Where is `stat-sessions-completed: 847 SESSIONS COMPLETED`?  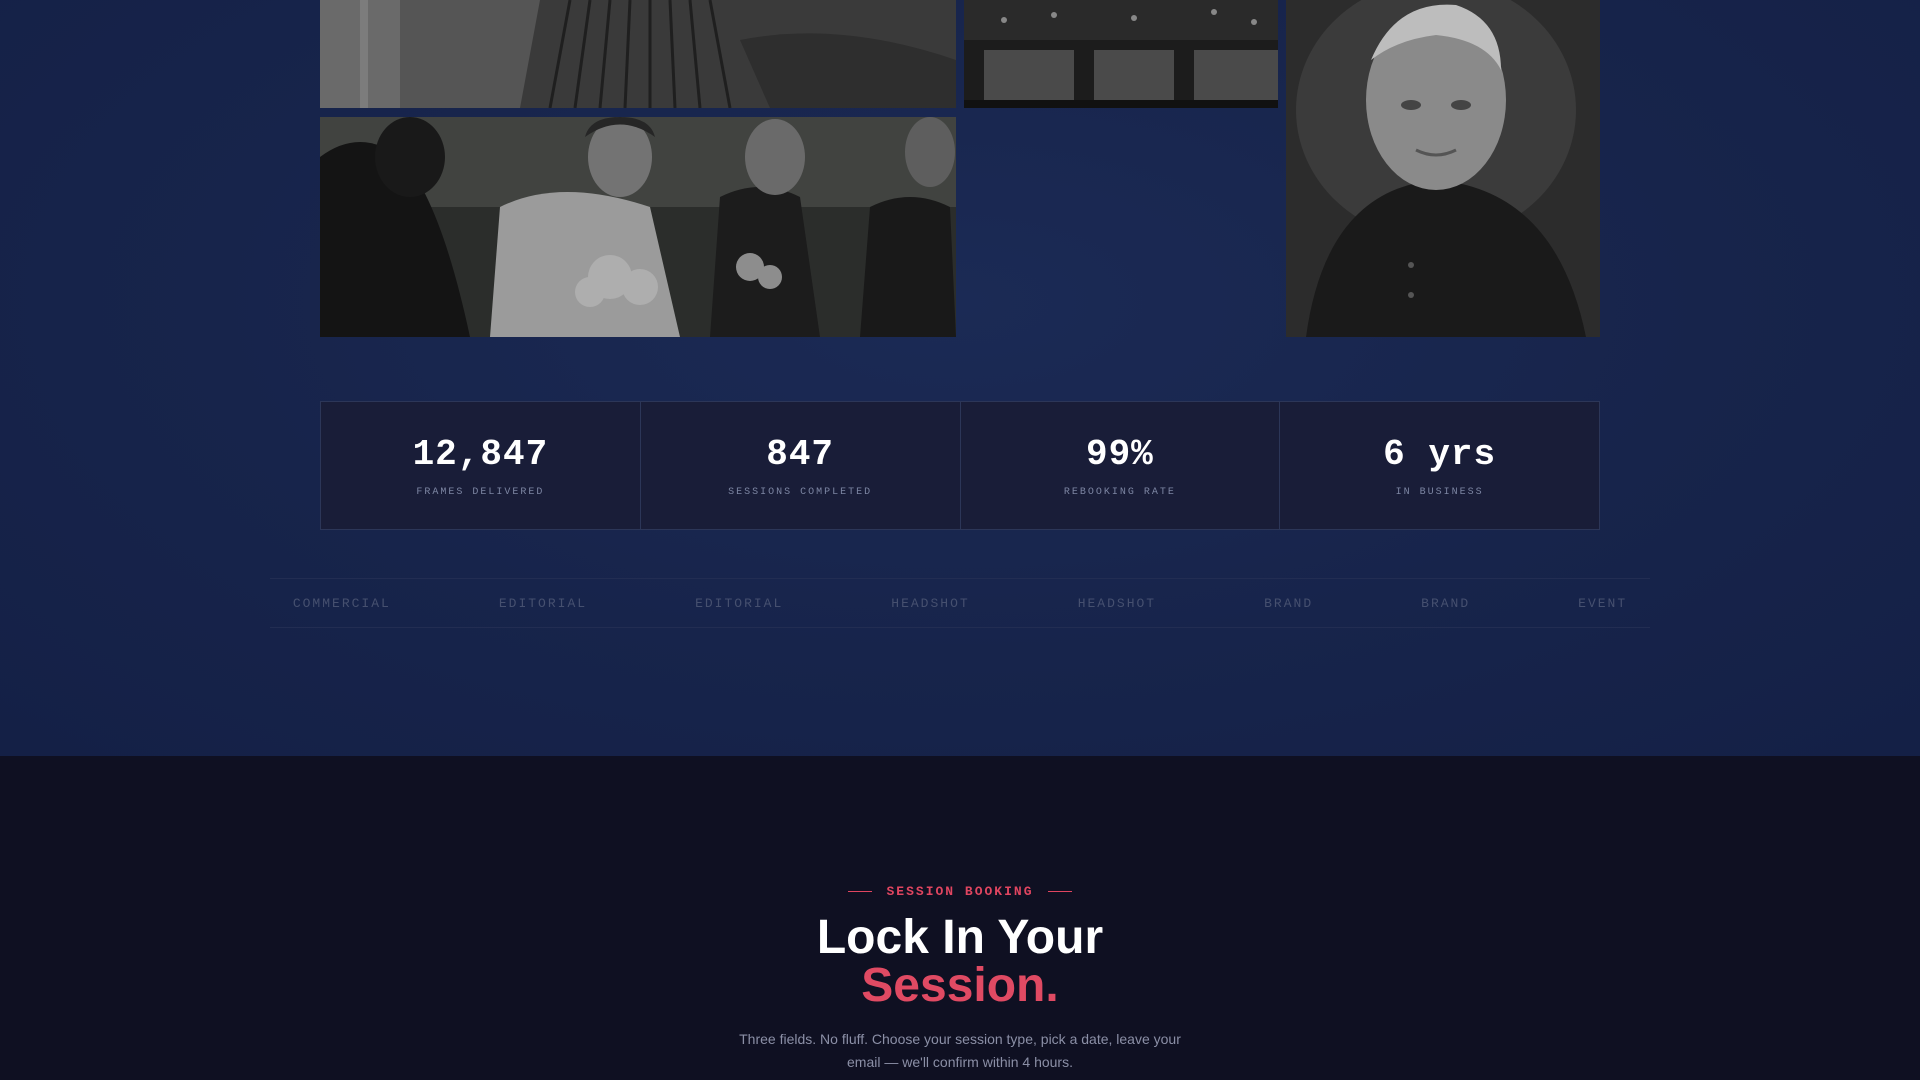
stat-sessions-completed: 847 SESSIONS COMPLETED is located at coordinates (801, 465).